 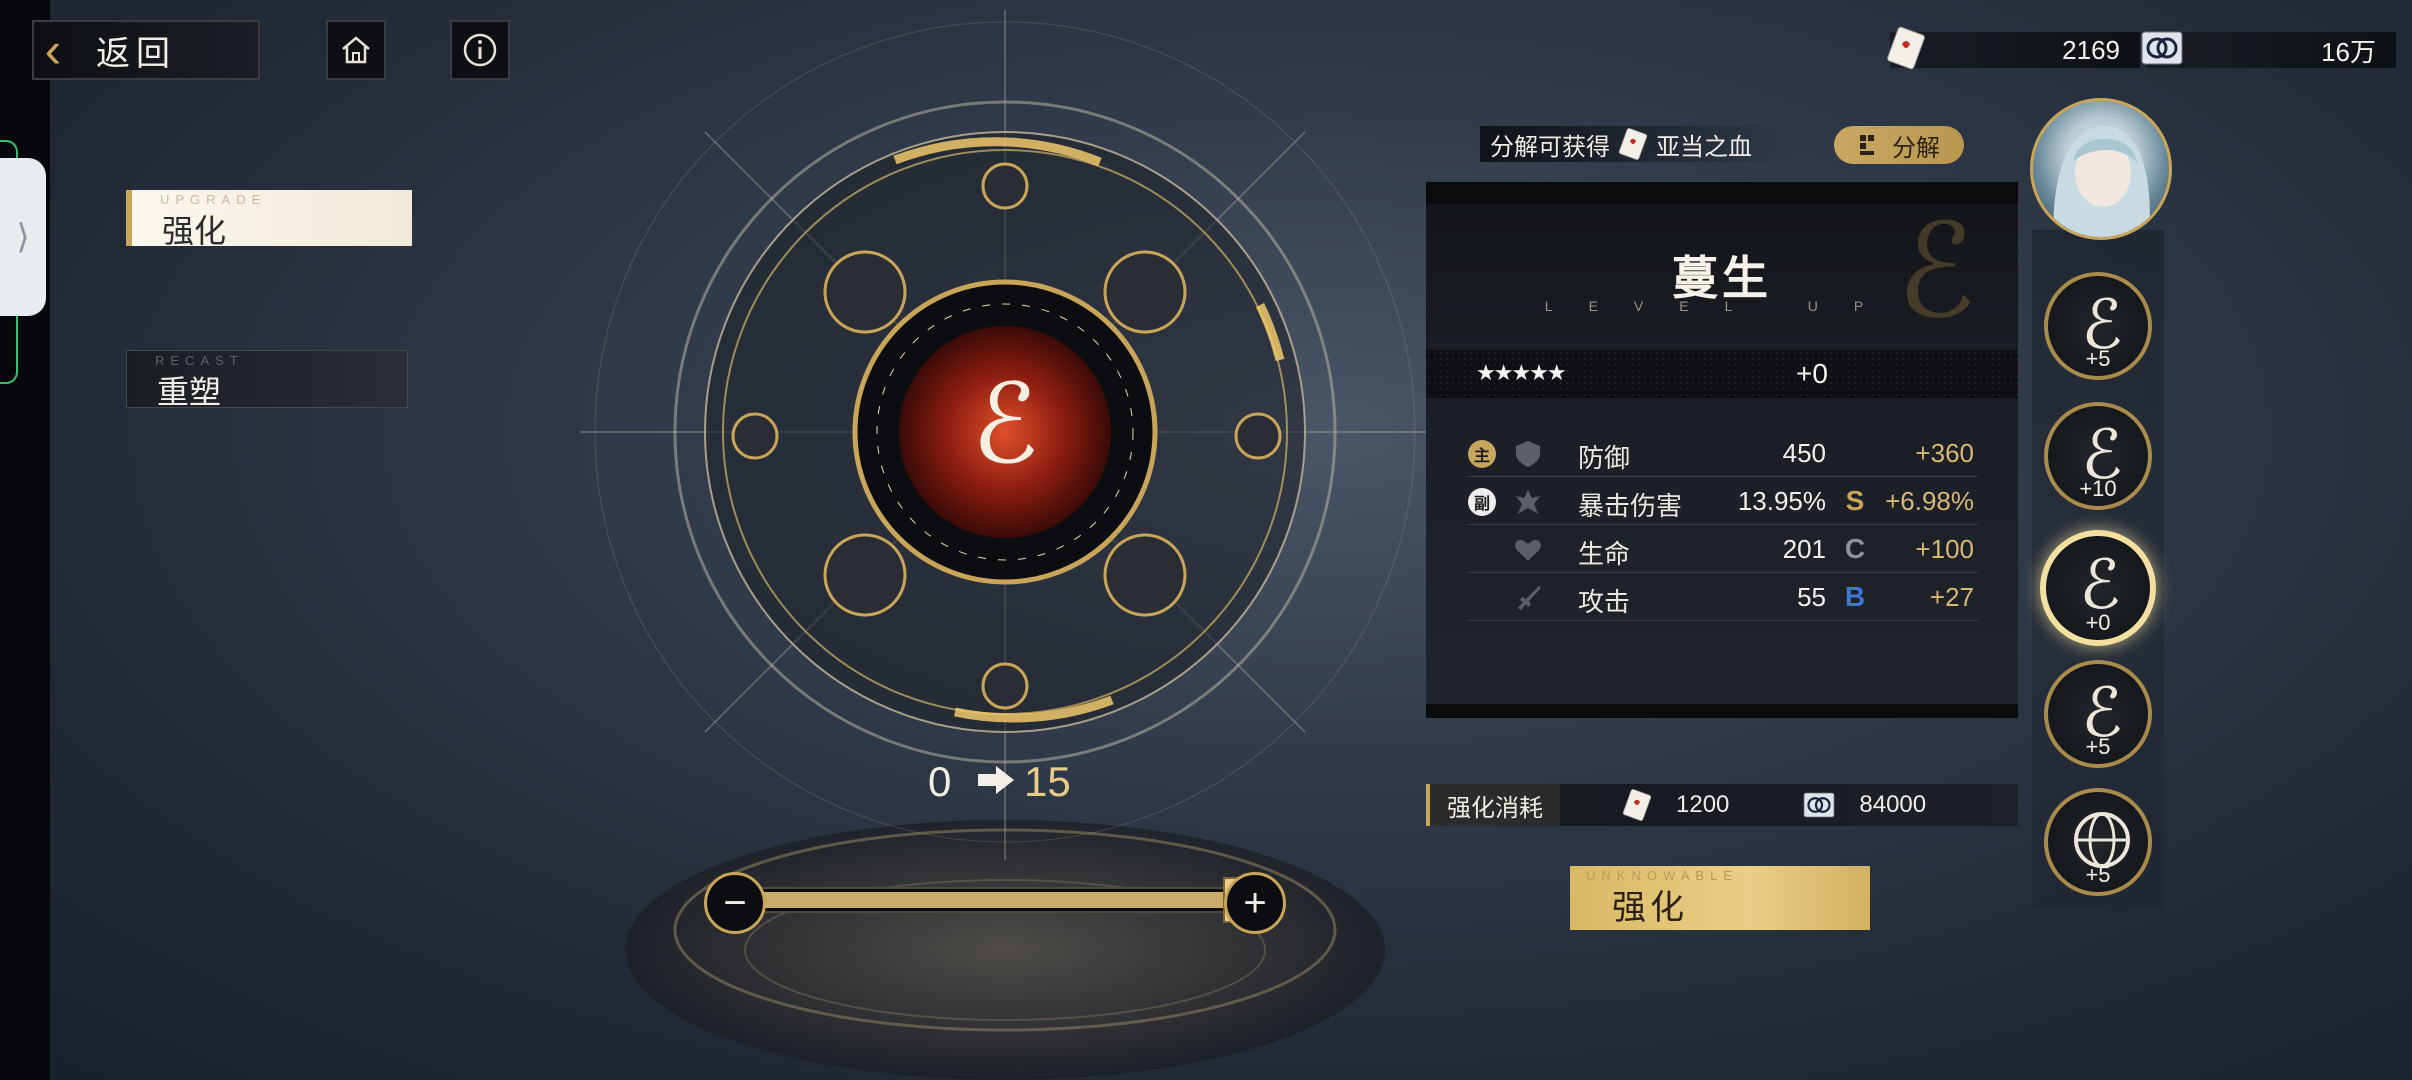 What do you see at coordinates (1723, 500) in the screenshot?
I see `stat-row-crit-damage: 副 暴击伤害 13.95% S +6.98%` at bounding box center [1723, 500].